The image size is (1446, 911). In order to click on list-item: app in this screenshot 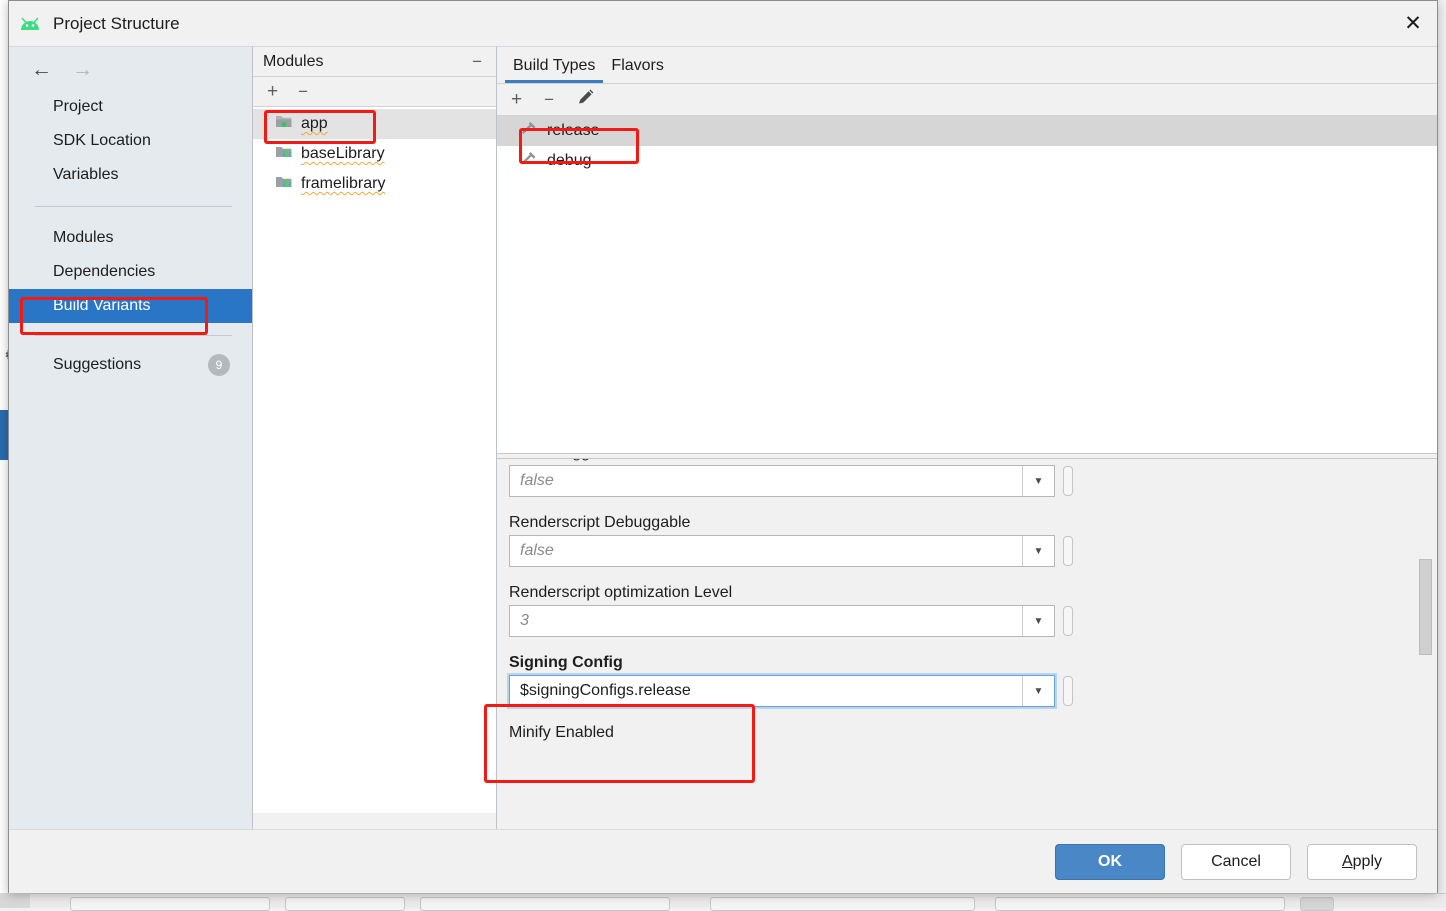, I will do `click(374, 124)`.